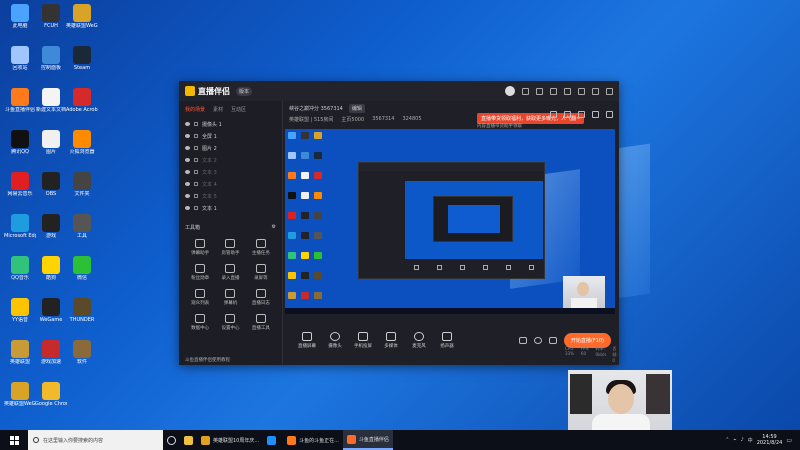 This screenshot has width=800, height=450. What do you see at coordinates (73, 440) in the screenshot?
I see `search-input: 在这里输入你要搜索的内容` at bounding box center [73, 440].